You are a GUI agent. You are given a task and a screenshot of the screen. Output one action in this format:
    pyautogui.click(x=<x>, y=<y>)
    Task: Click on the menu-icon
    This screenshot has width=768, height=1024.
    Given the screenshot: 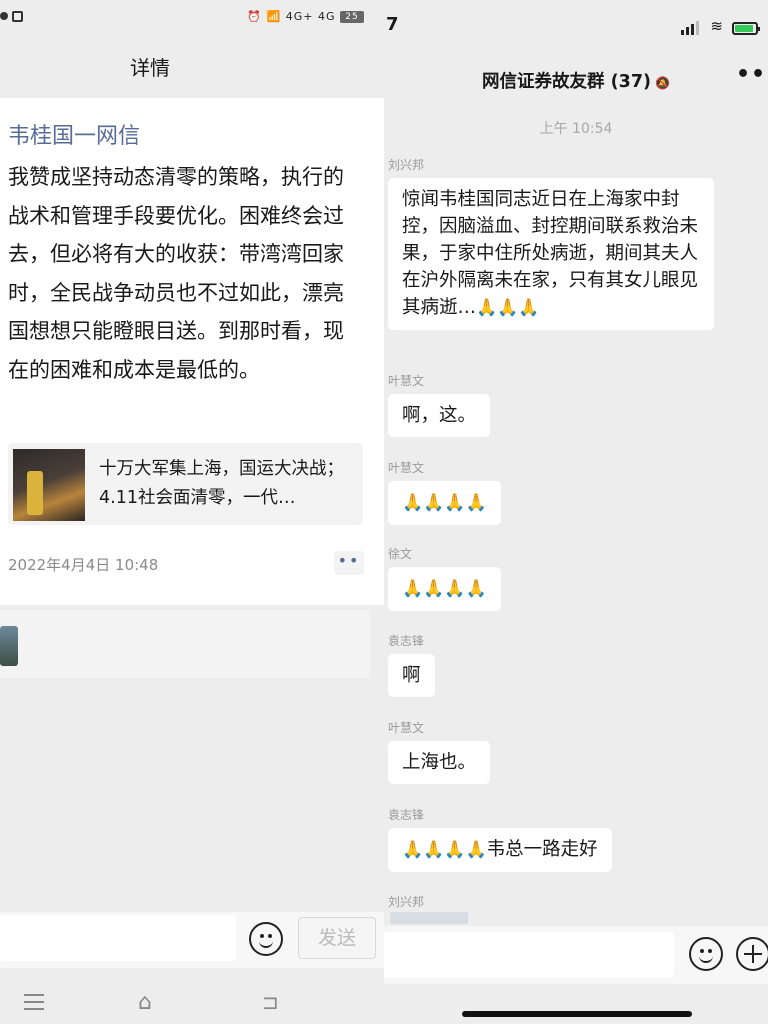 What is the action you would take?
    pyautogui.click(x=34, y=1002)
    